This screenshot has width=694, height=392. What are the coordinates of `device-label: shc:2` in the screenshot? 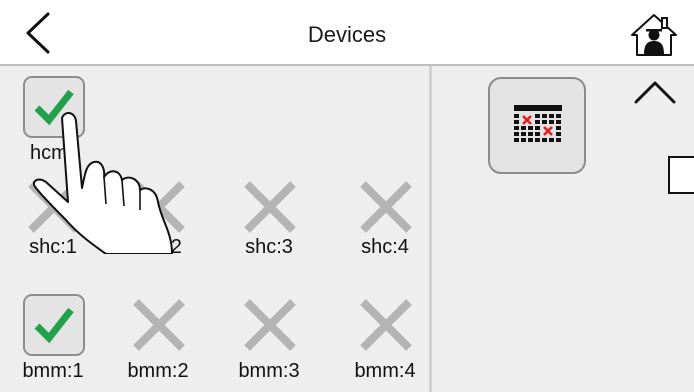 It's located at (158, 247).